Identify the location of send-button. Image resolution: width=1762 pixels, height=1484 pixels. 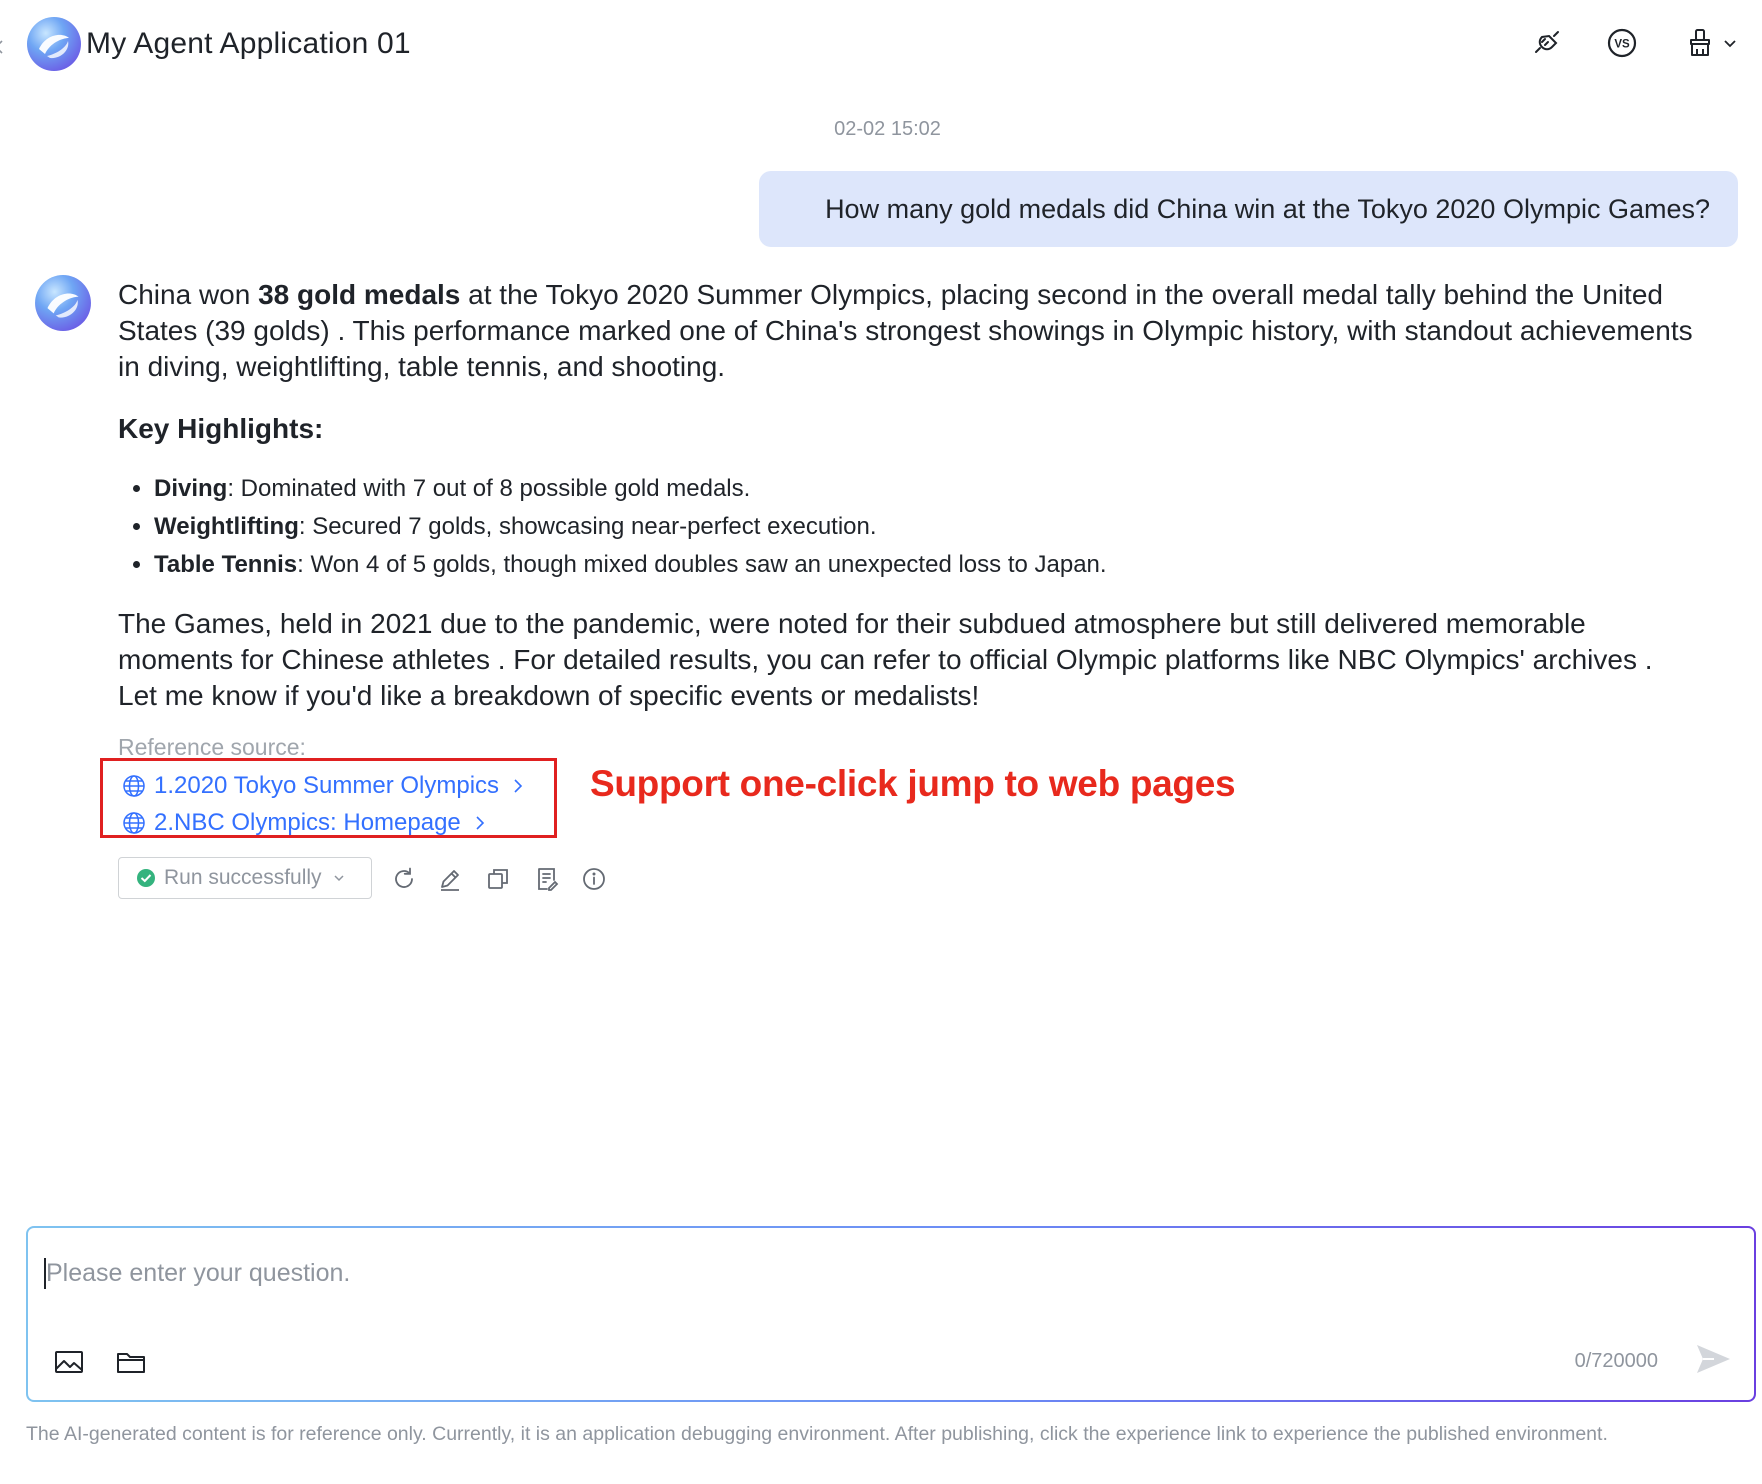
(1713, 1359).